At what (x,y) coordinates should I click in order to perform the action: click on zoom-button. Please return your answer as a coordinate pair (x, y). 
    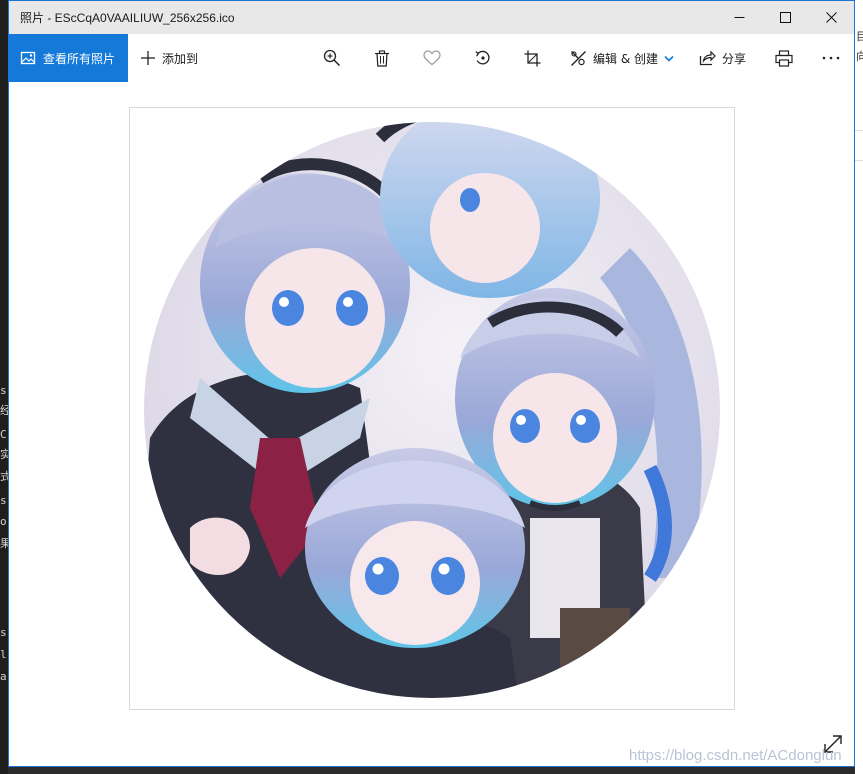
    Looking at the image, I should click on (332, 58).